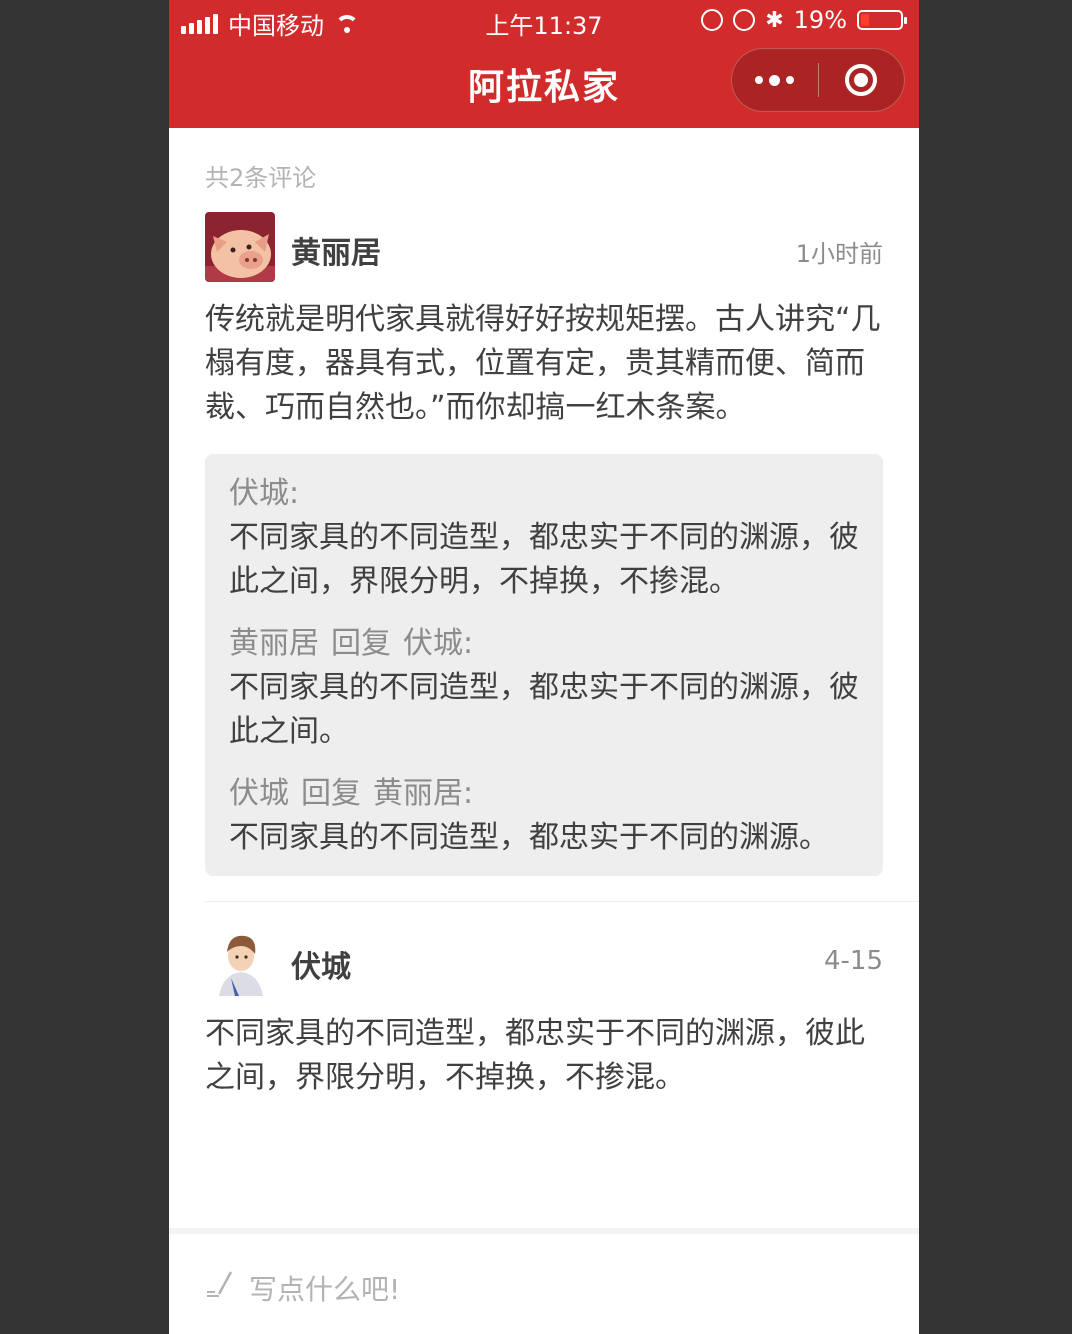  What do you see at coordinates (220, 1284) in the screenshot?
I see `pen-icon` at bounding box center [220, 1284].